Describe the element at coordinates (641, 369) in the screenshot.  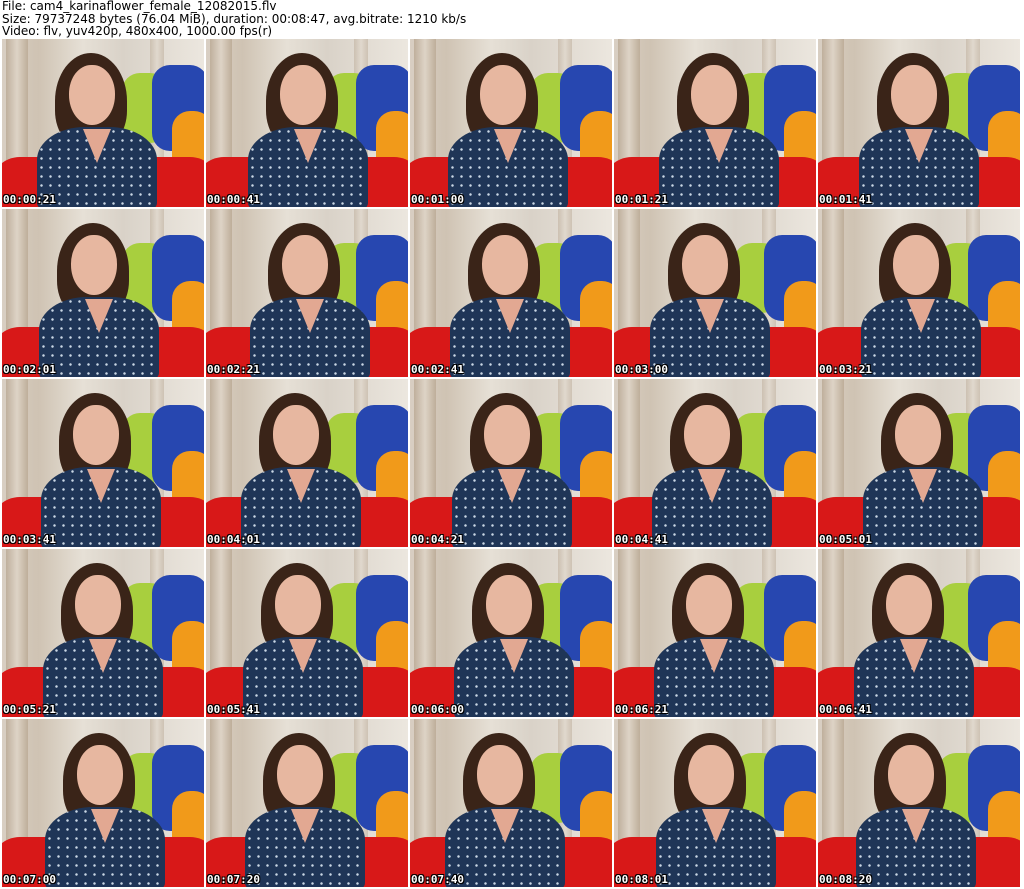
I see `thumbnail-timestamp: 00:03:00` at that location.